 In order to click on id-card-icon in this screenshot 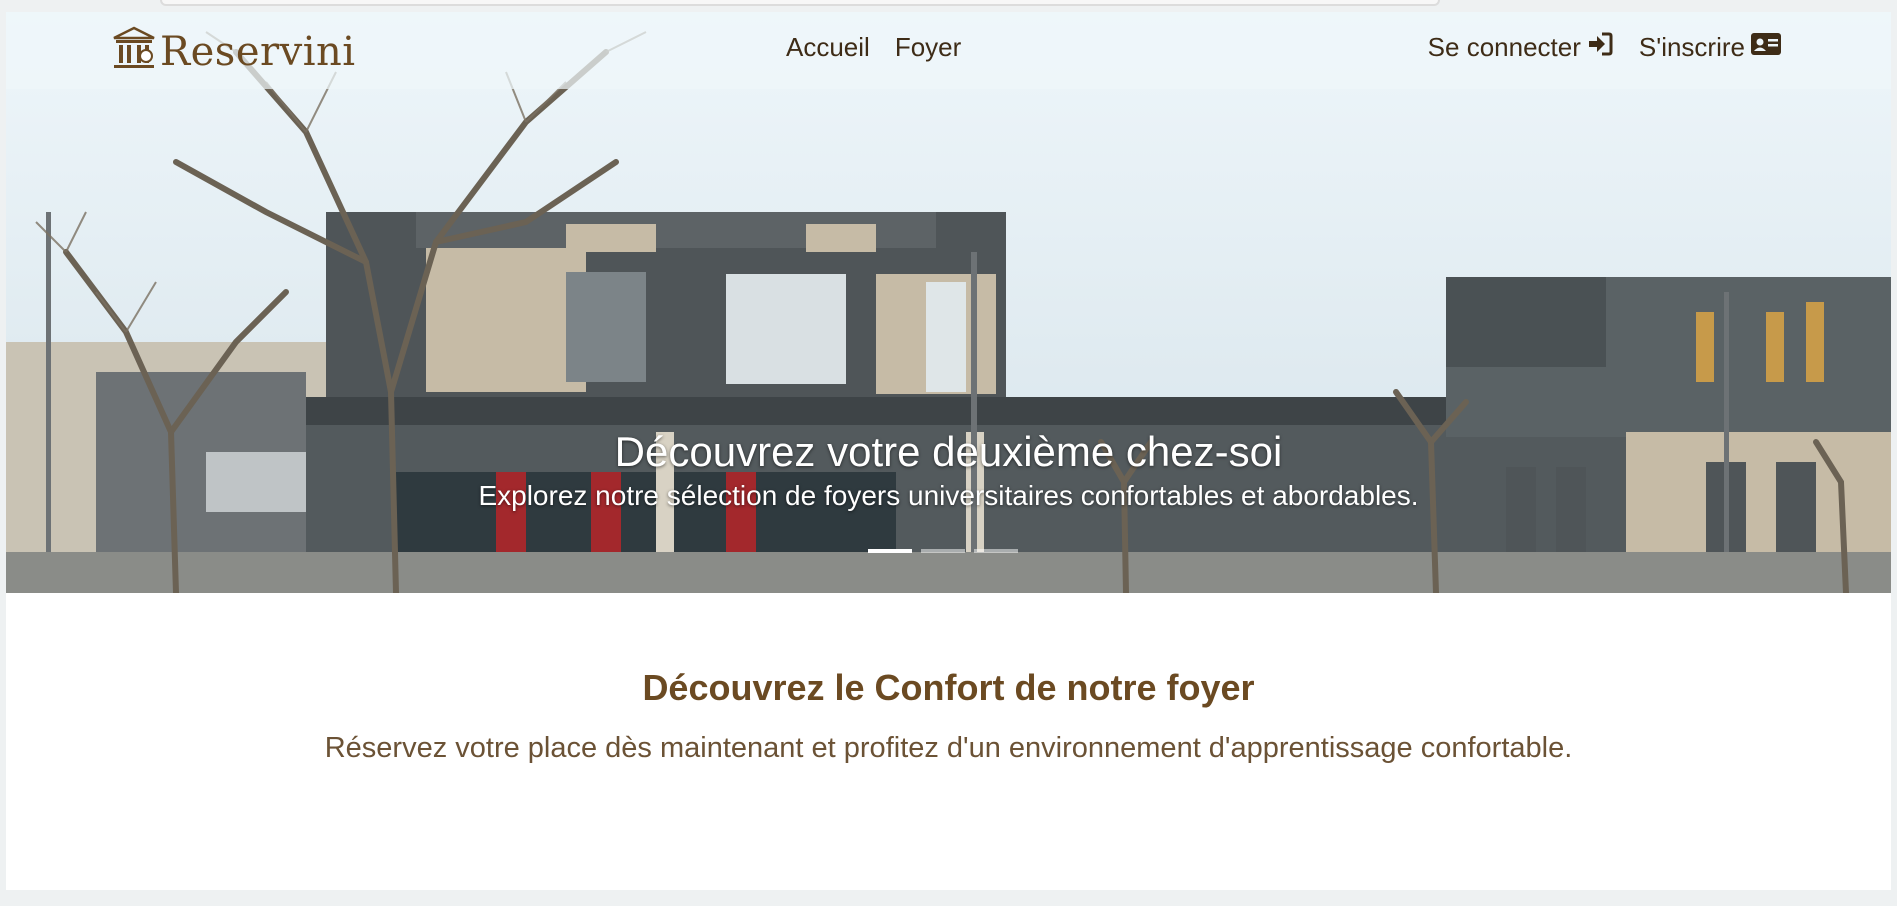, I will do `click(1766, 47)`.